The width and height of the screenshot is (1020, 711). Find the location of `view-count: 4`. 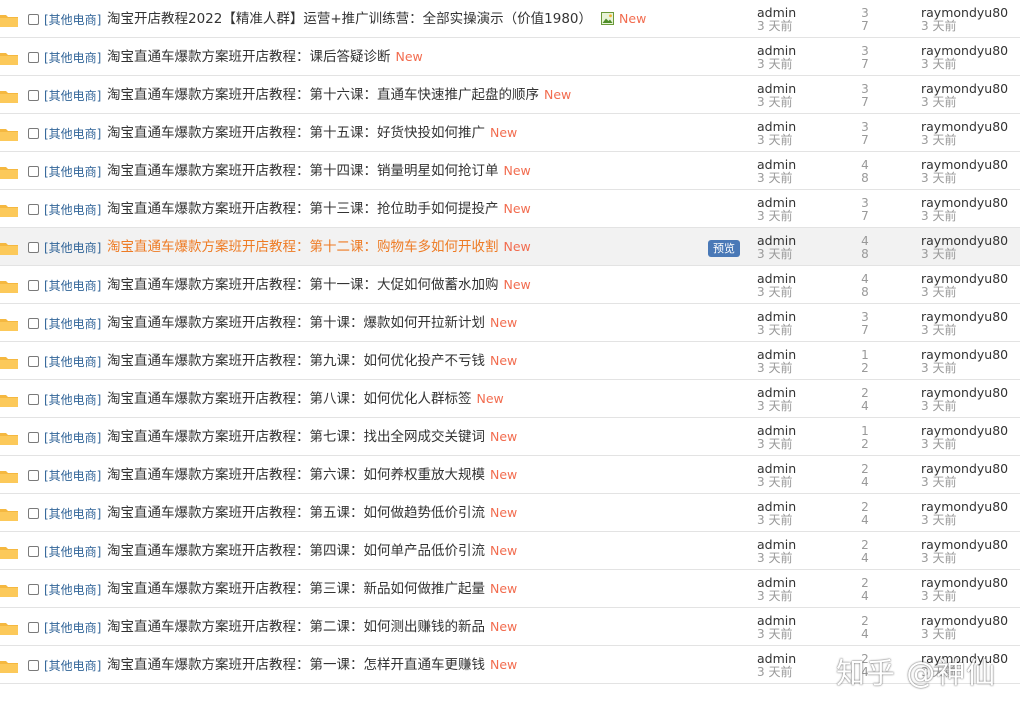

view-count: 4 is located at coordinates (865, 482).